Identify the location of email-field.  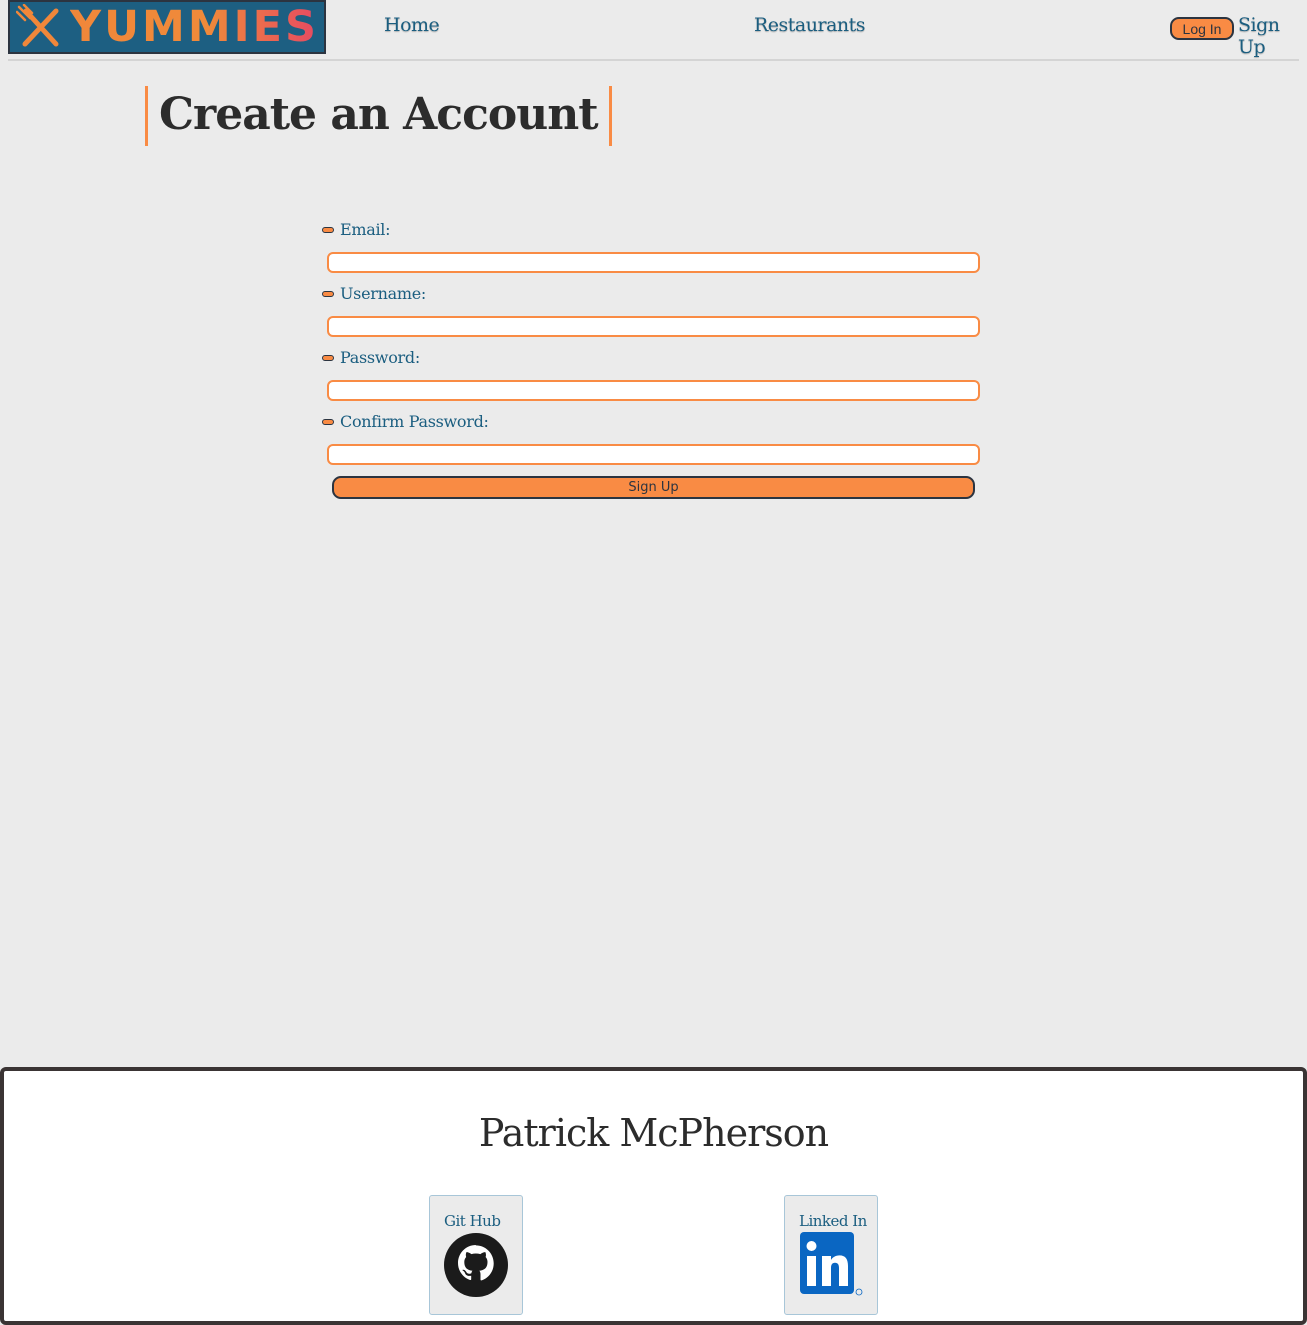
(653, 262).